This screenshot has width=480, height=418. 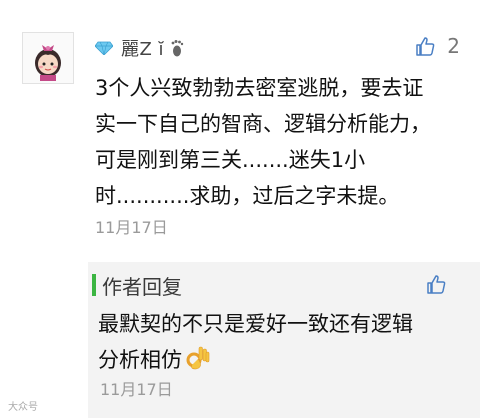 I want to click on reply-text-line: 分析相仿, so click(x=283, y=360).